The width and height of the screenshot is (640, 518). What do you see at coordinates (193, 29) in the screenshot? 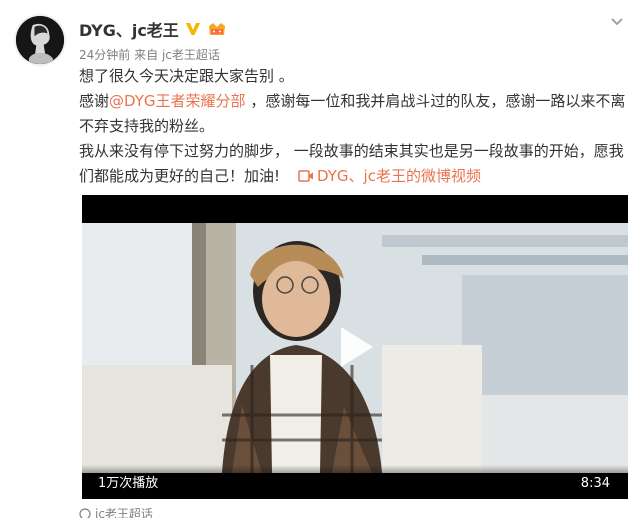
I see `verified-v-icon` at bounding box center [193, 29].